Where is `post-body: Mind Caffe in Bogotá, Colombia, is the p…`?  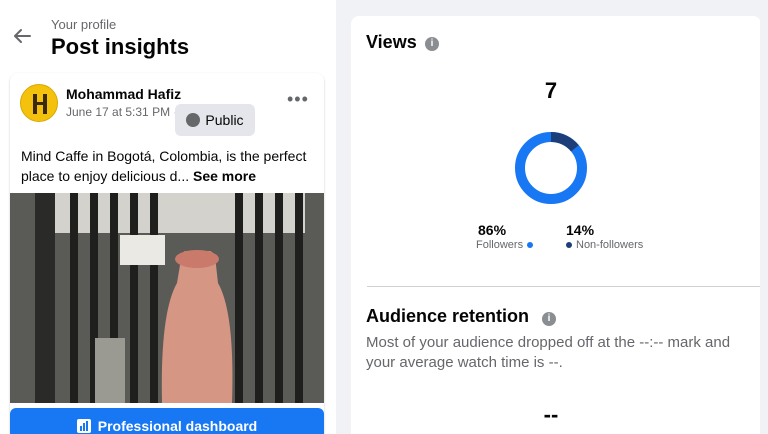 post-body: Mind Caffe in Bogotá, Colombia, is the p… is located at coordinates (164, 166).